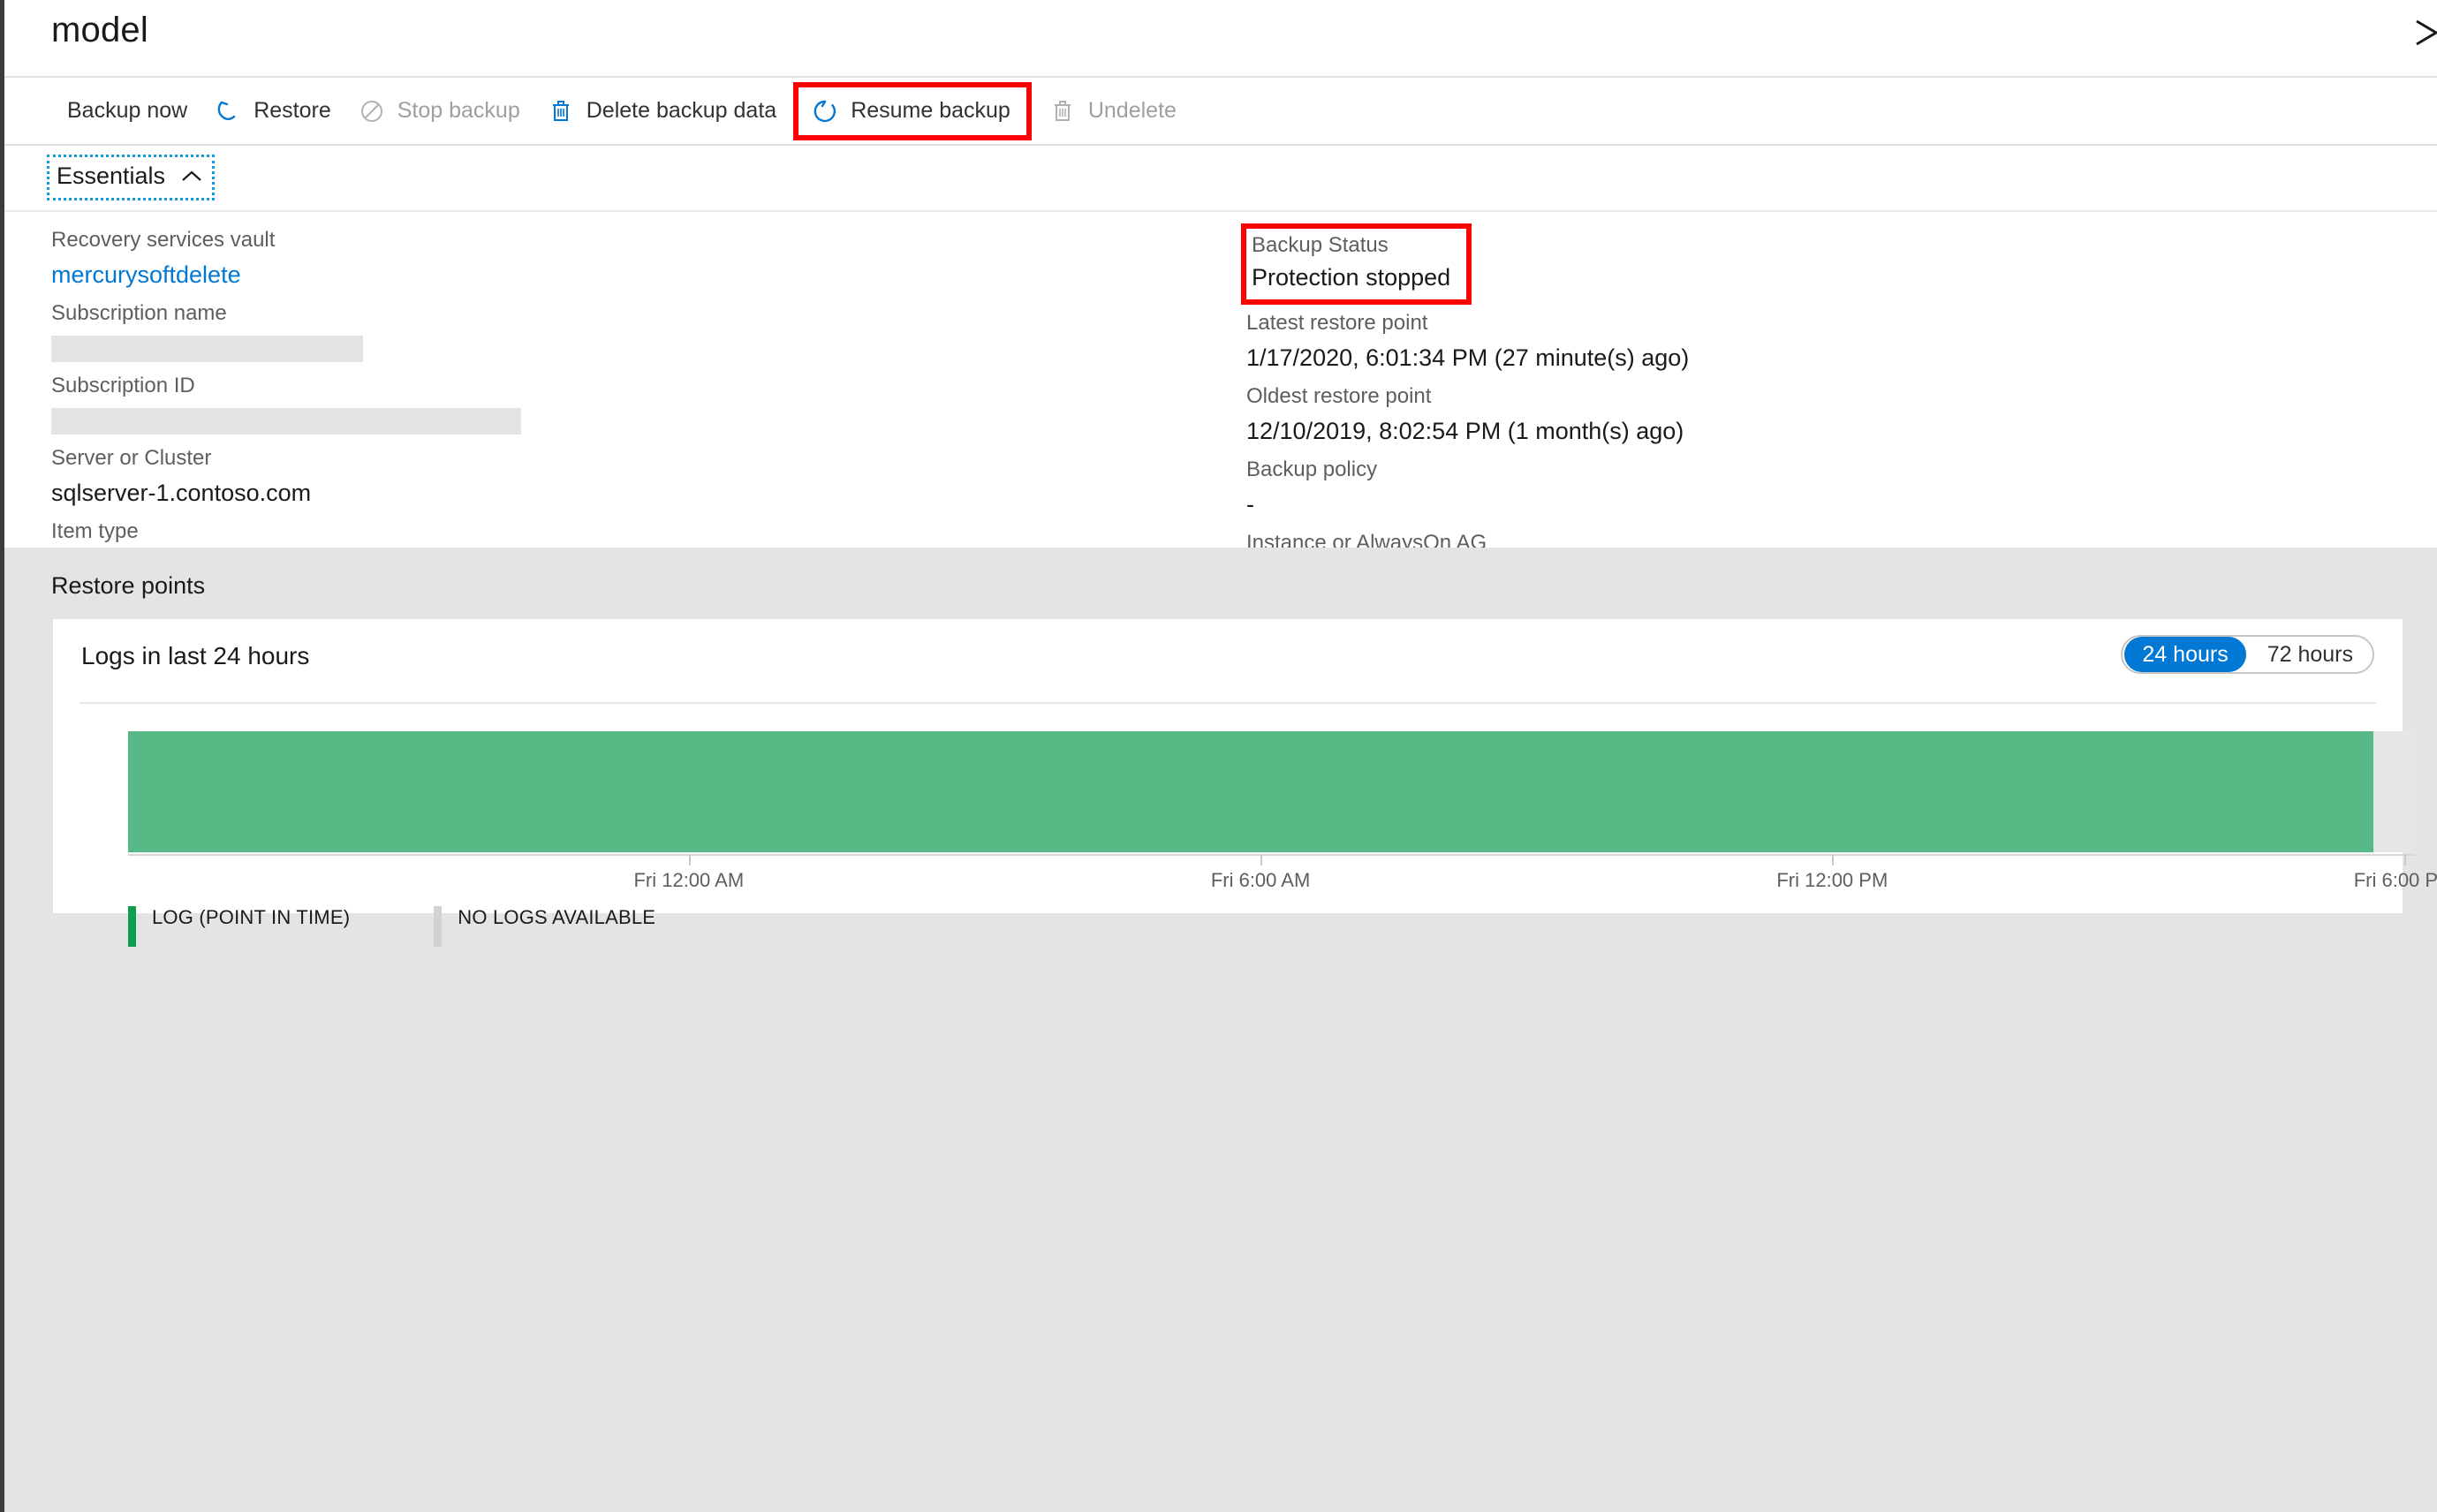 This screenshot has width=2437, height=1512. I want to click on close-x-icon, so click(2422, 32).